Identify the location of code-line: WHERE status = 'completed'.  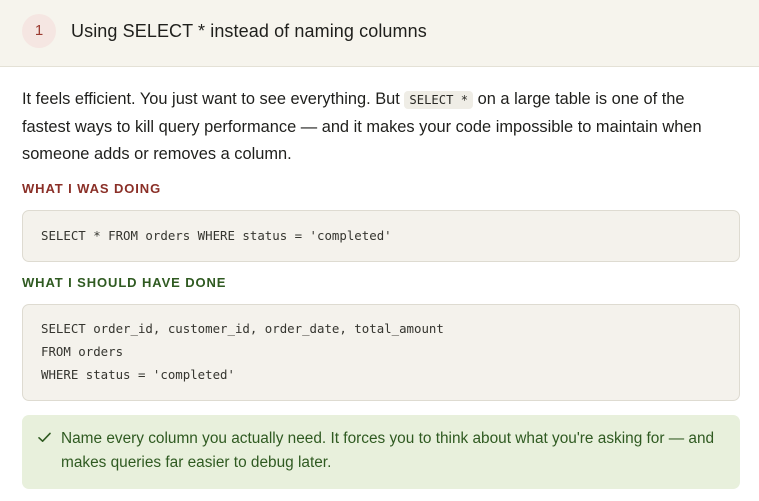
(138, 374).